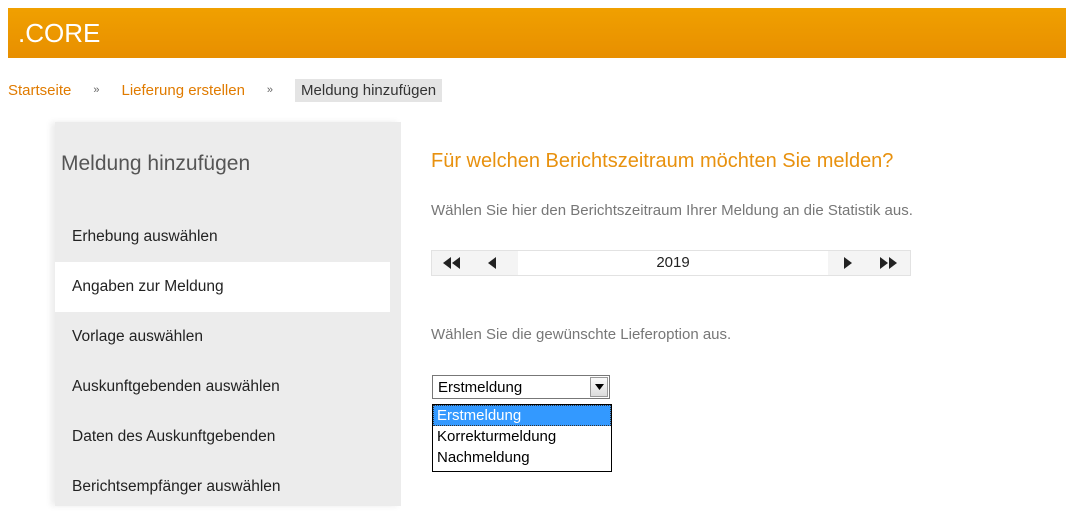  I want to click on option-erstmeldung: Erstmeldung, so click(522, 415).